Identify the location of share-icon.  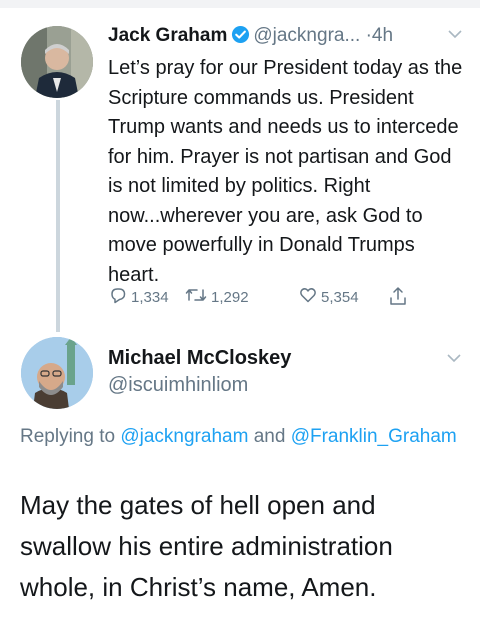
(398, 298).